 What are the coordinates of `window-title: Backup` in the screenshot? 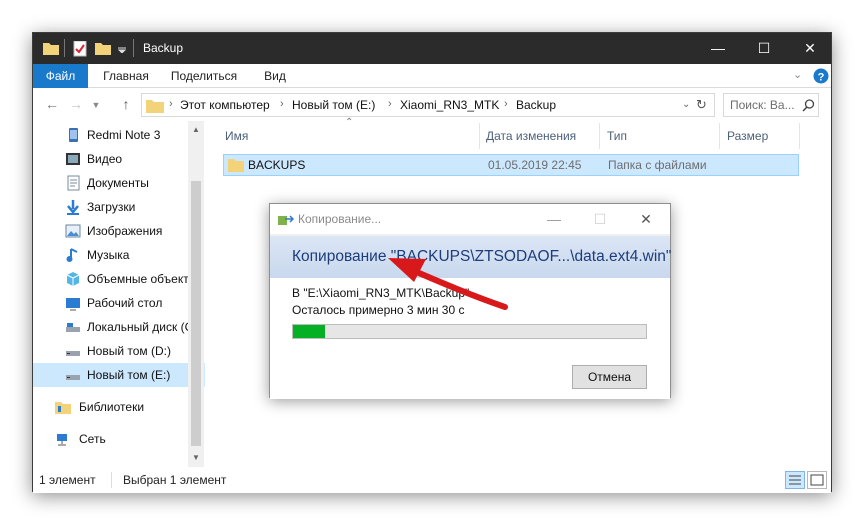 It's located at (163, 48).